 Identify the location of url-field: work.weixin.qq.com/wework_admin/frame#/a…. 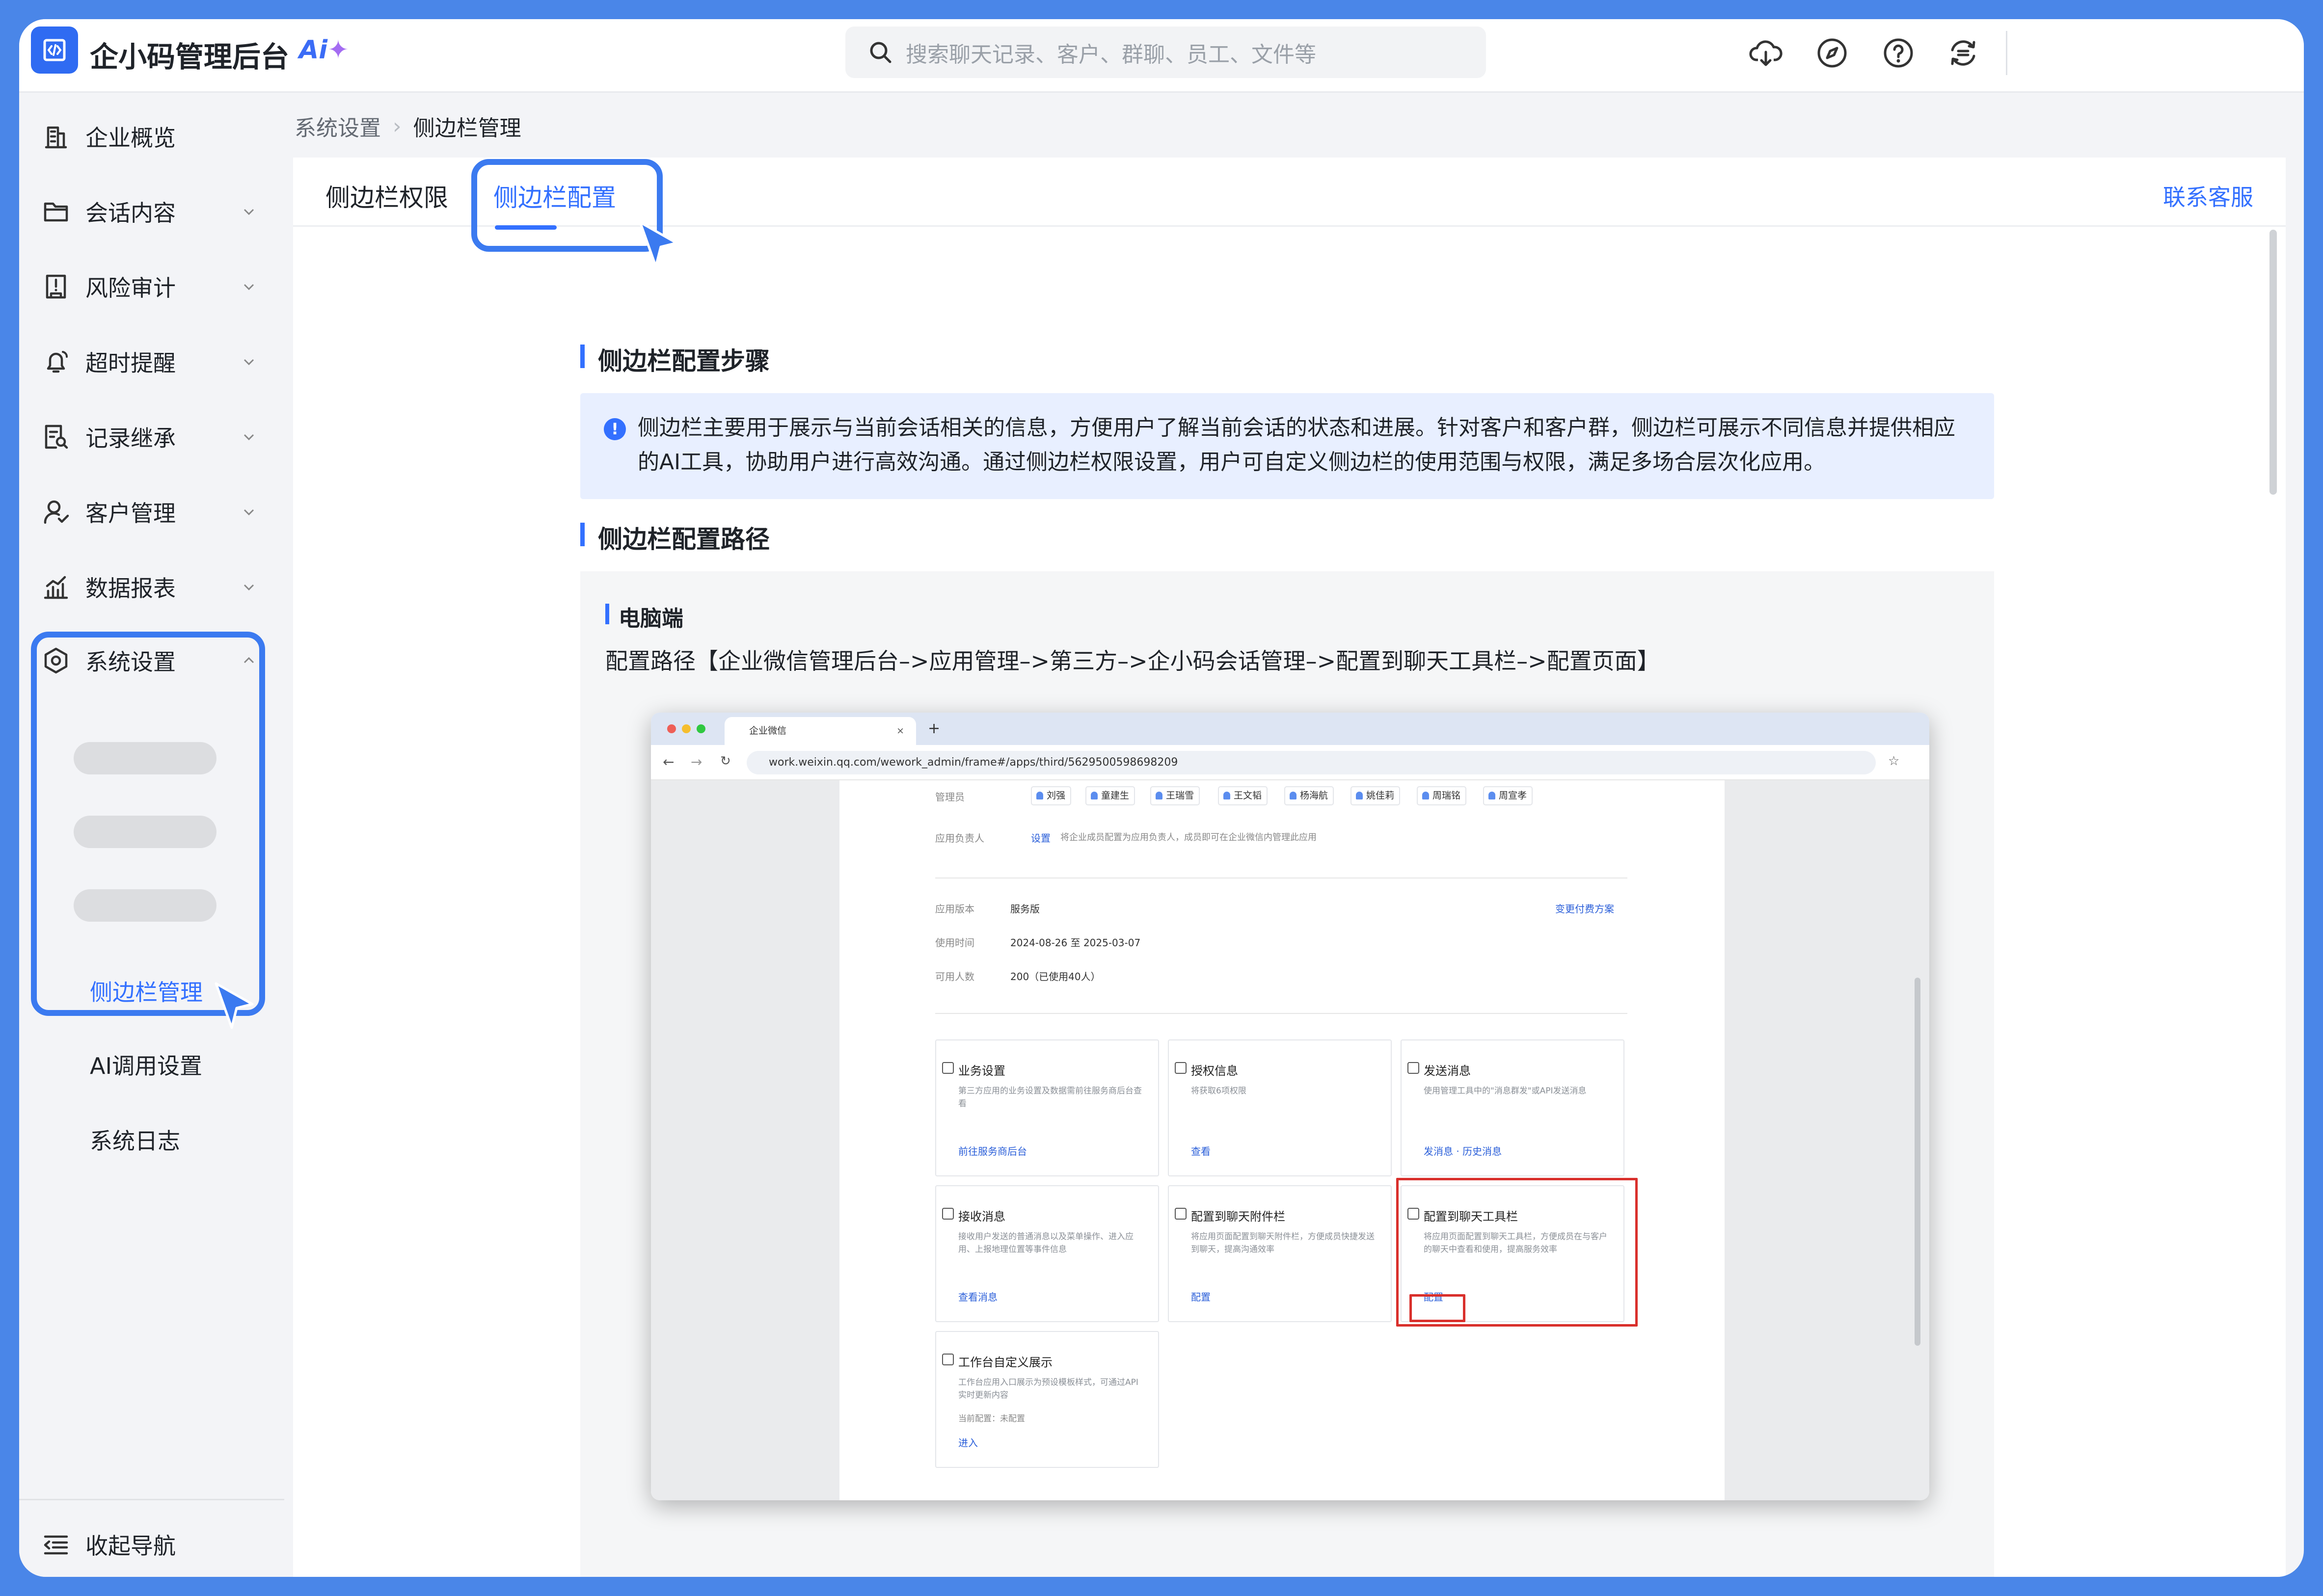
(1311, 763).